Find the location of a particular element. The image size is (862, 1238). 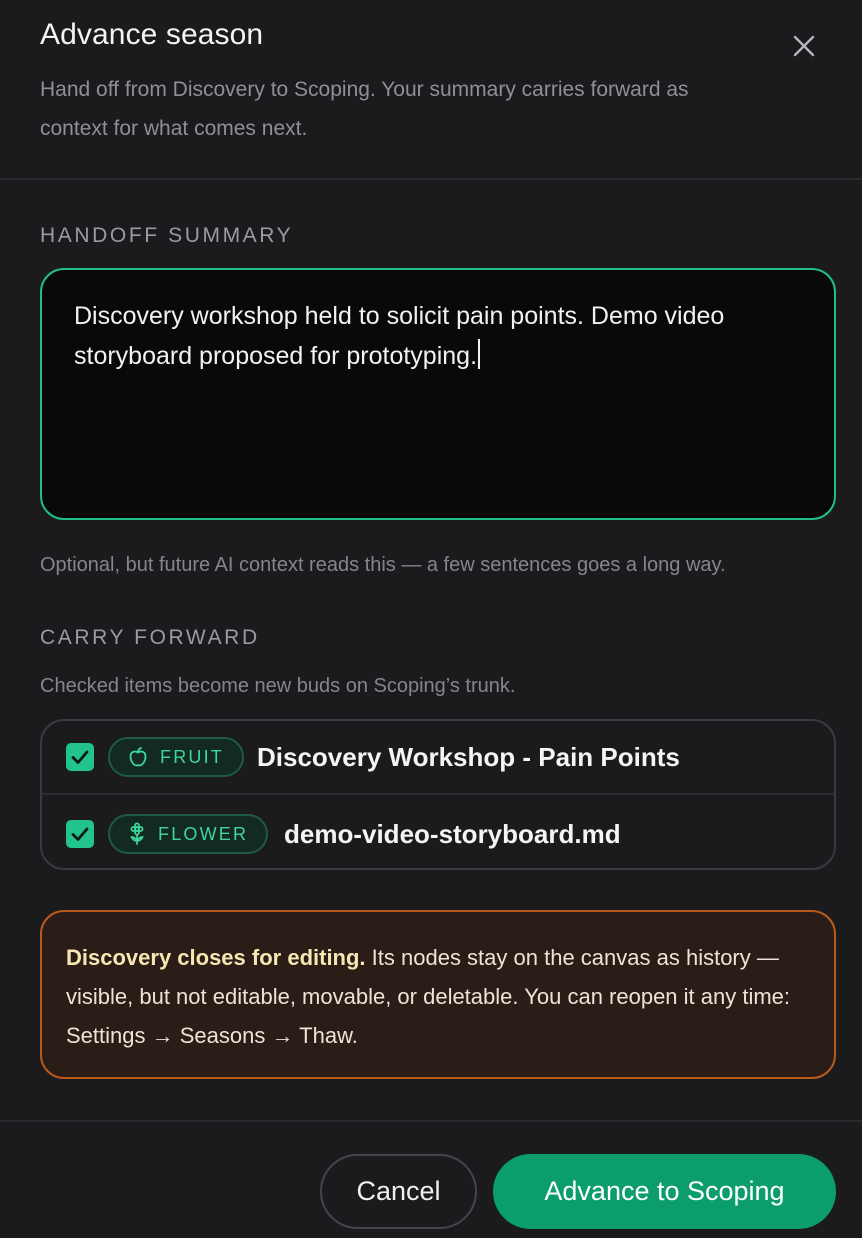

close-button is located at coordinates (804, 46).